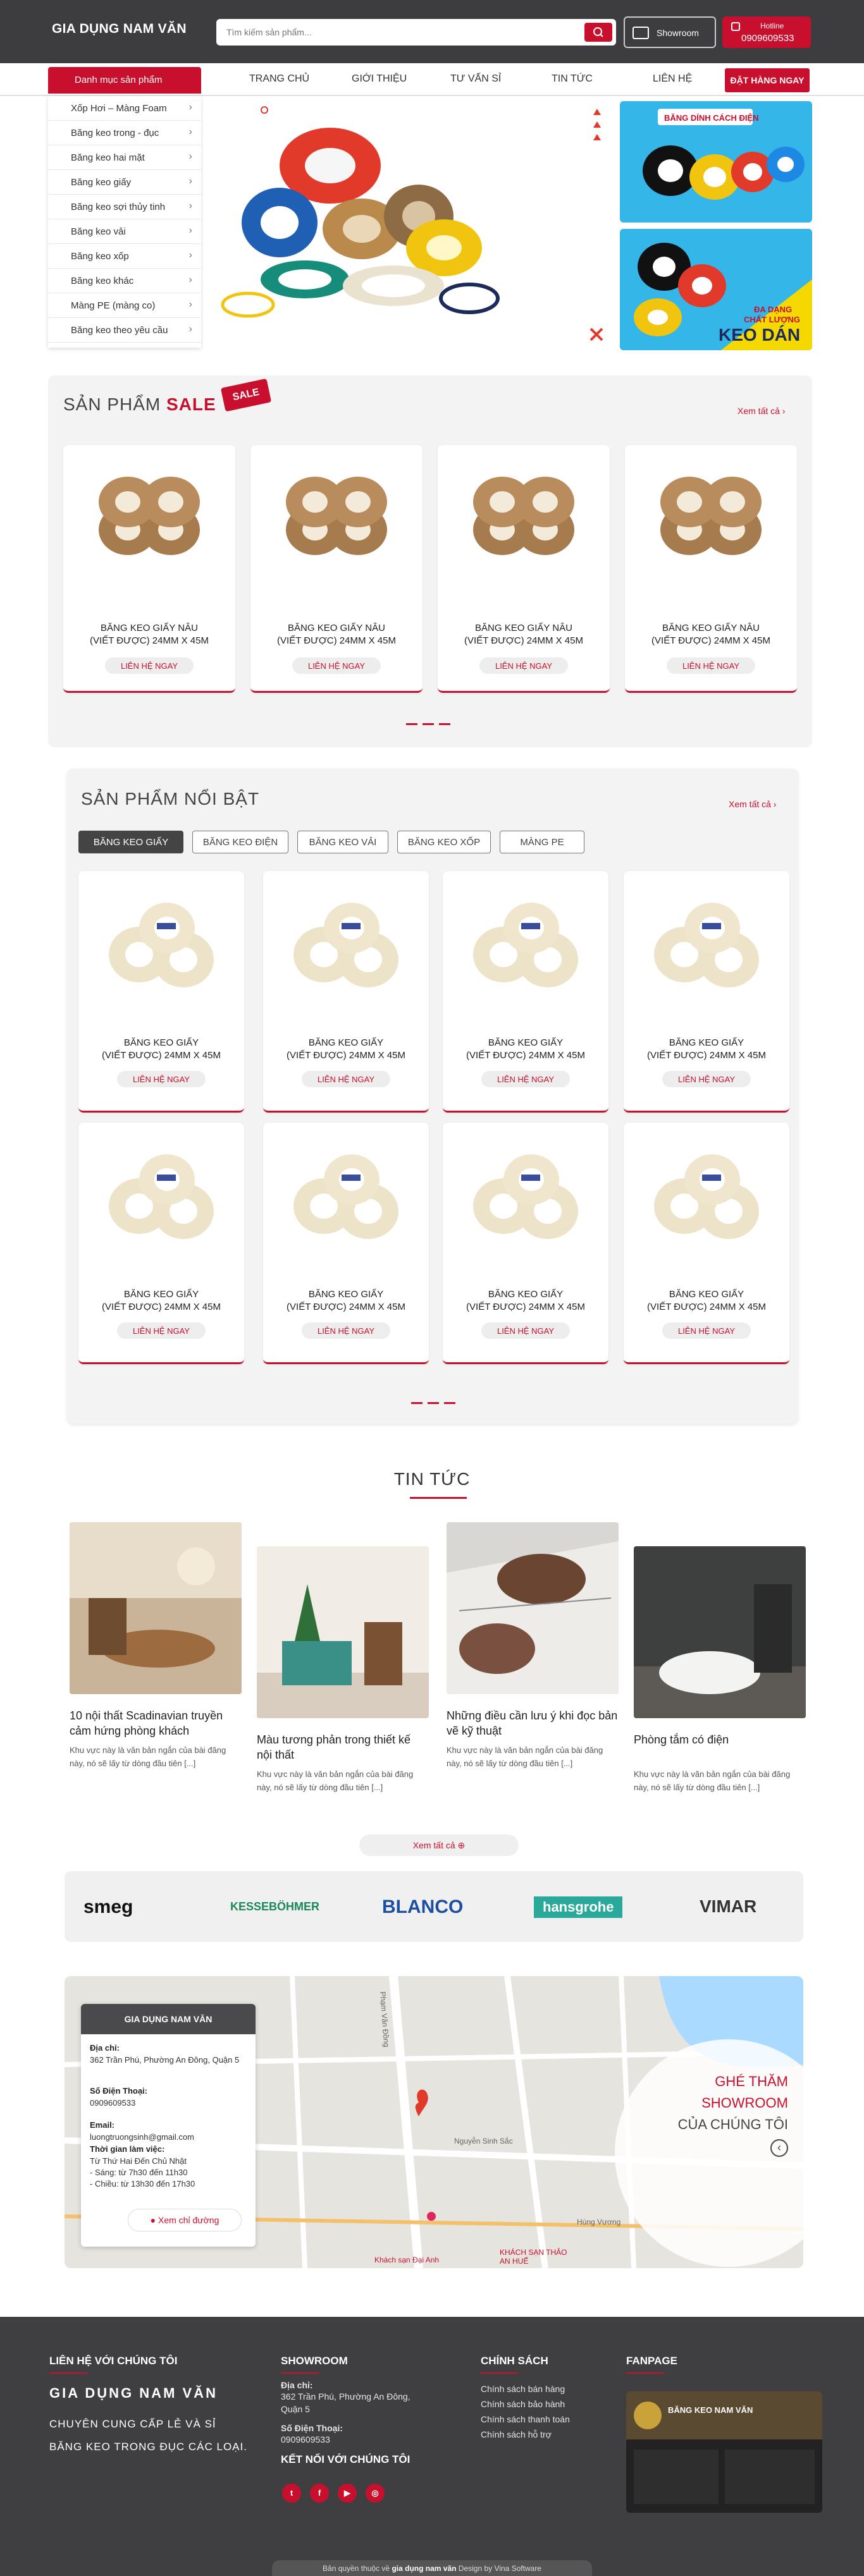 The image size is (864, 2576). Describe the element at coordinates (716, 289) in the screenshot. I see `banner-quality-tape: ĐA DẠNG CHẤT LƯỢNG KEO DÁN` at that location.